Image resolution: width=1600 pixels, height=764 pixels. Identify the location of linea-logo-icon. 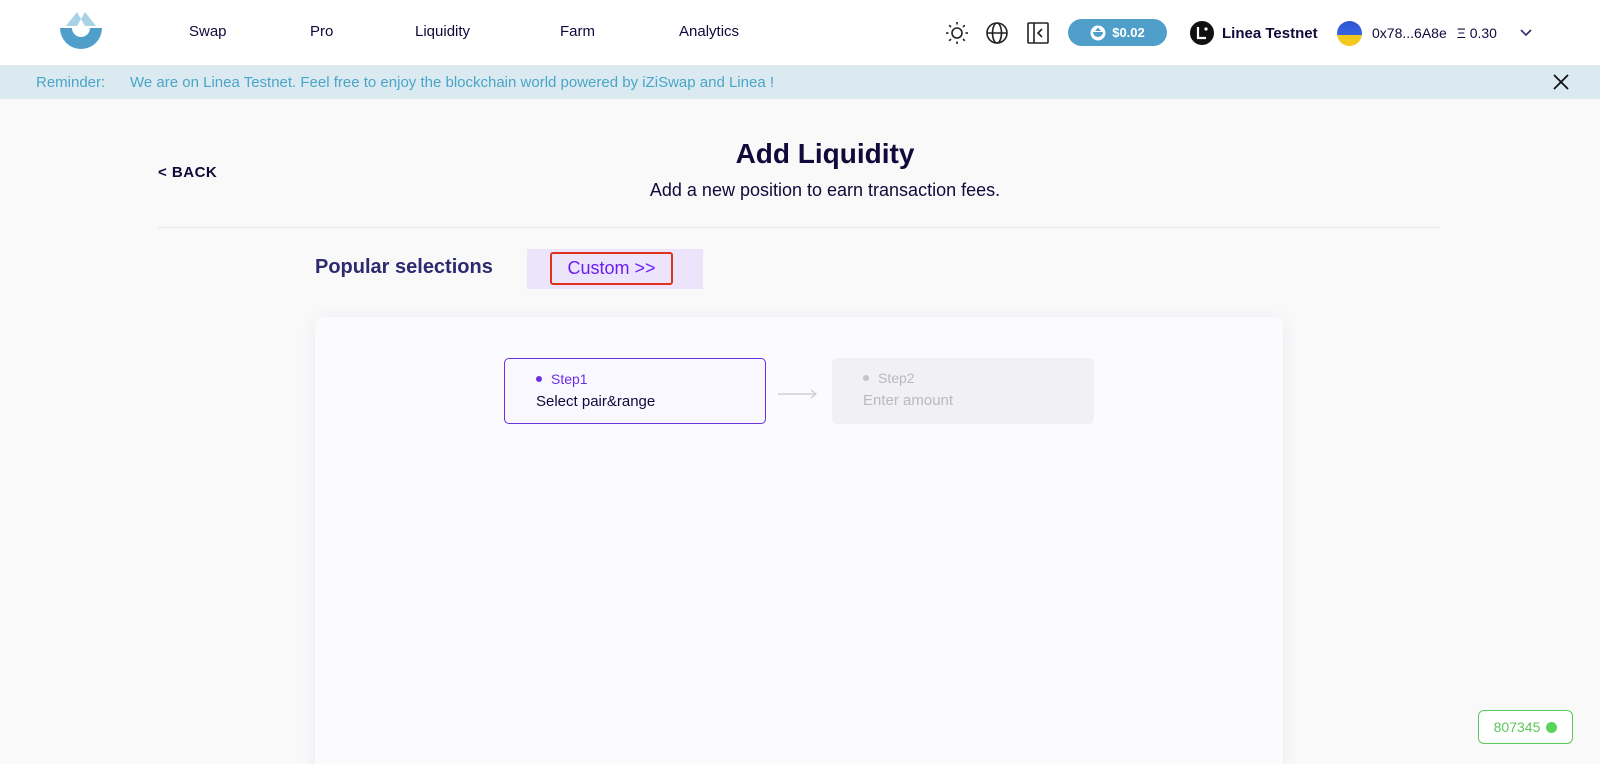
(1202, 33).